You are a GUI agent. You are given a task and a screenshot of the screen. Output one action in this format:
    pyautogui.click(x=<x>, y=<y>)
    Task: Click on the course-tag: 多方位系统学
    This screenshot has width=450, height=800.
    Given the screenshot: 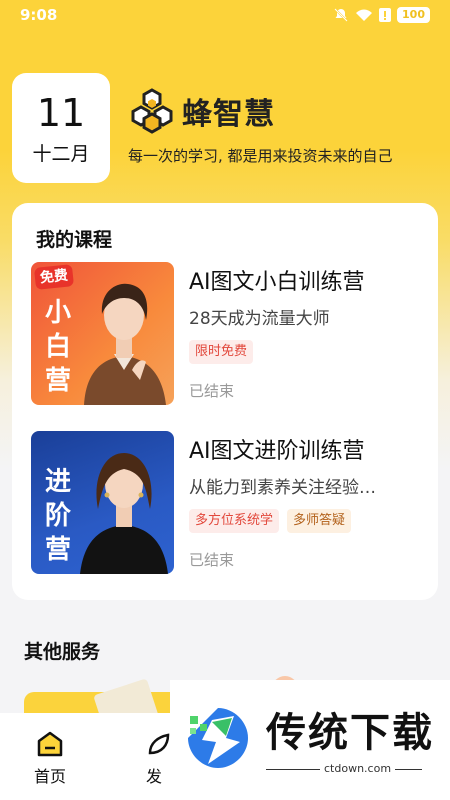 What is the action you would take?
    pyautogui.click(x=234, y=521)
    